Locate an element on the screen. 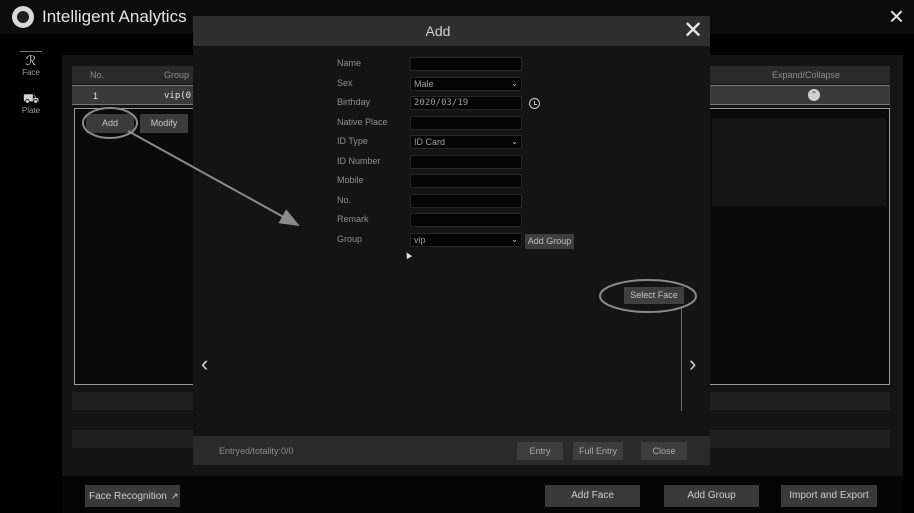  face-icon: ℛ is located at coordinates (31, 60).